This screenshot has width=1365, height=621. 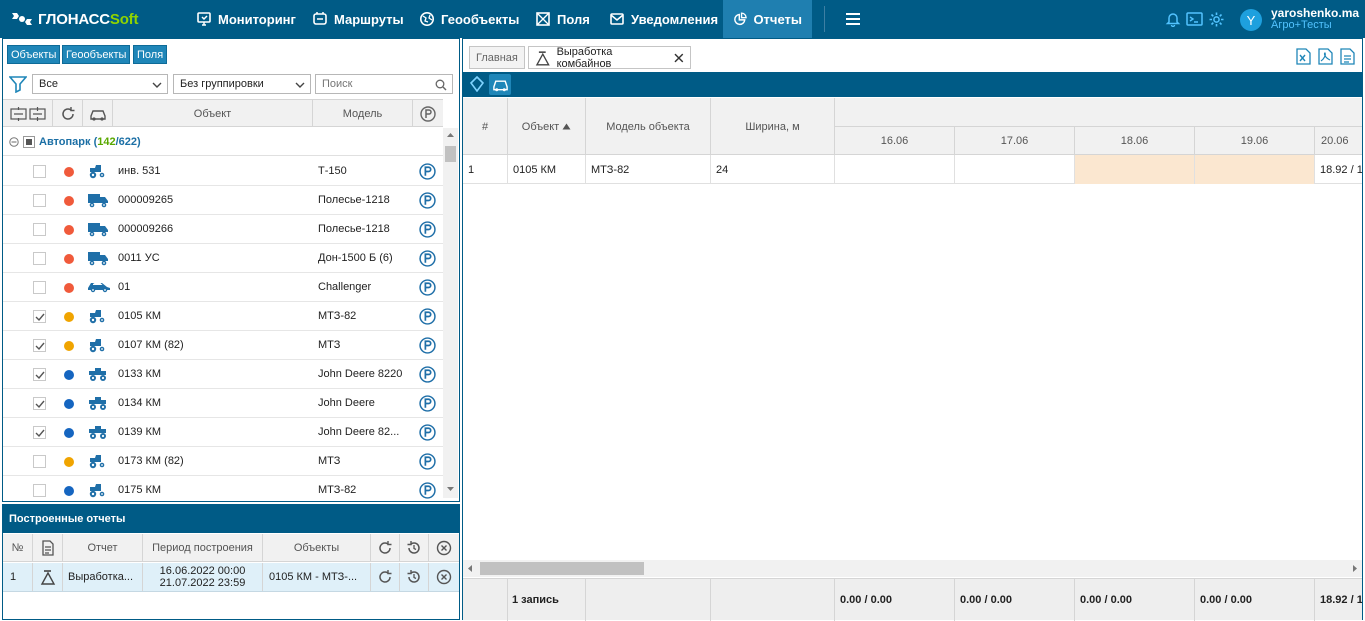 What do you see at coordinates (444, 577) in the screenshot?
I see `delete-report-button` at bounding box center [444, 577].